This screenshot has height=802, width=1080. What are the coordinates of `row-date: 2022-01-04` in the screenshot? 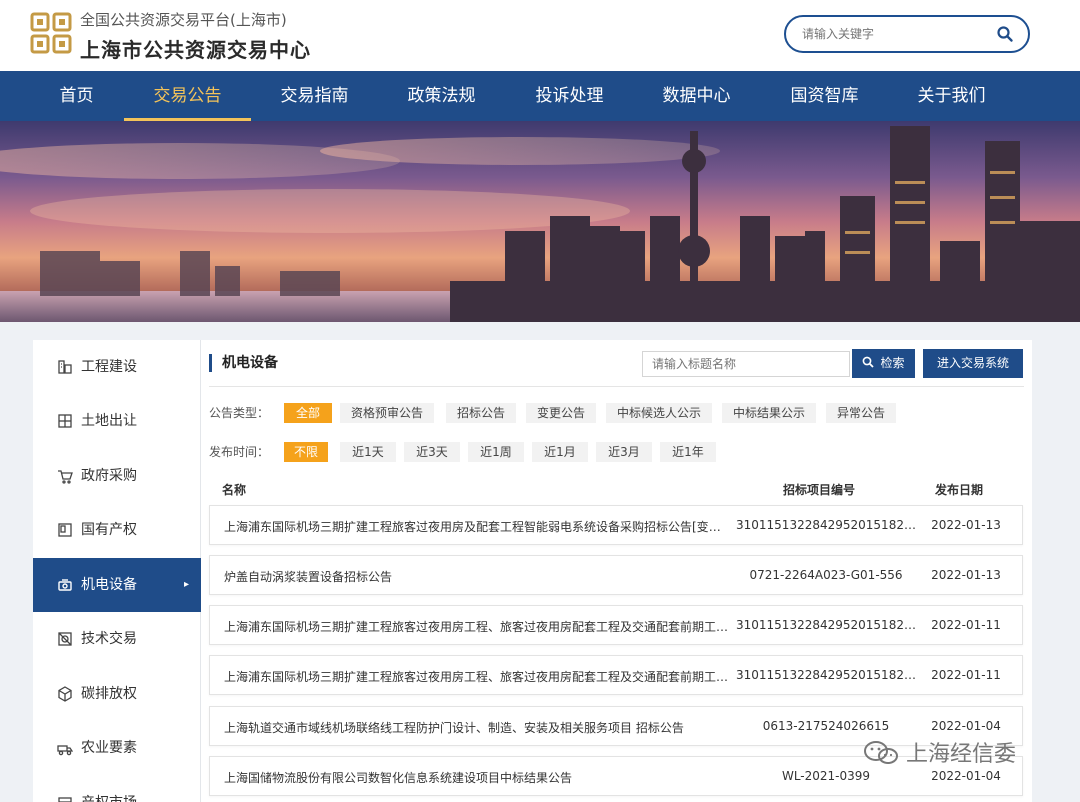 It's located at (966, 726).